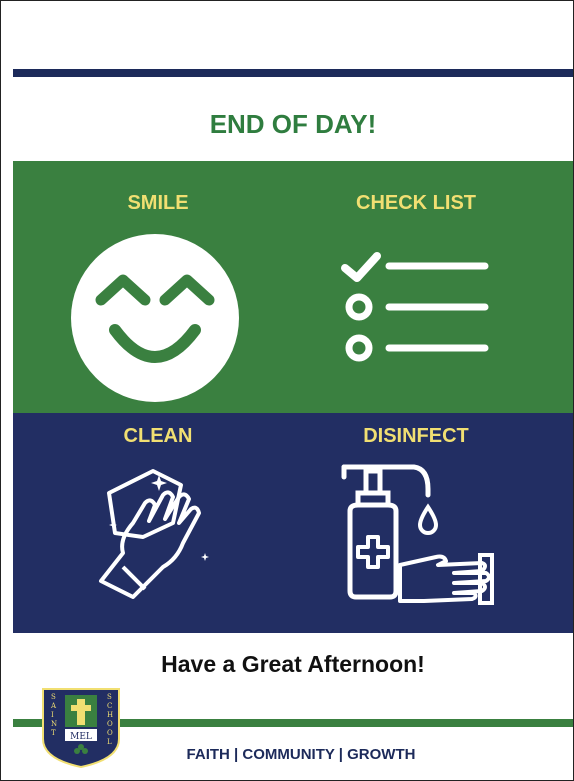  Describe the element at coordinates (155, 318) in the screenshot. I see `smiley-face-icon` at that location.